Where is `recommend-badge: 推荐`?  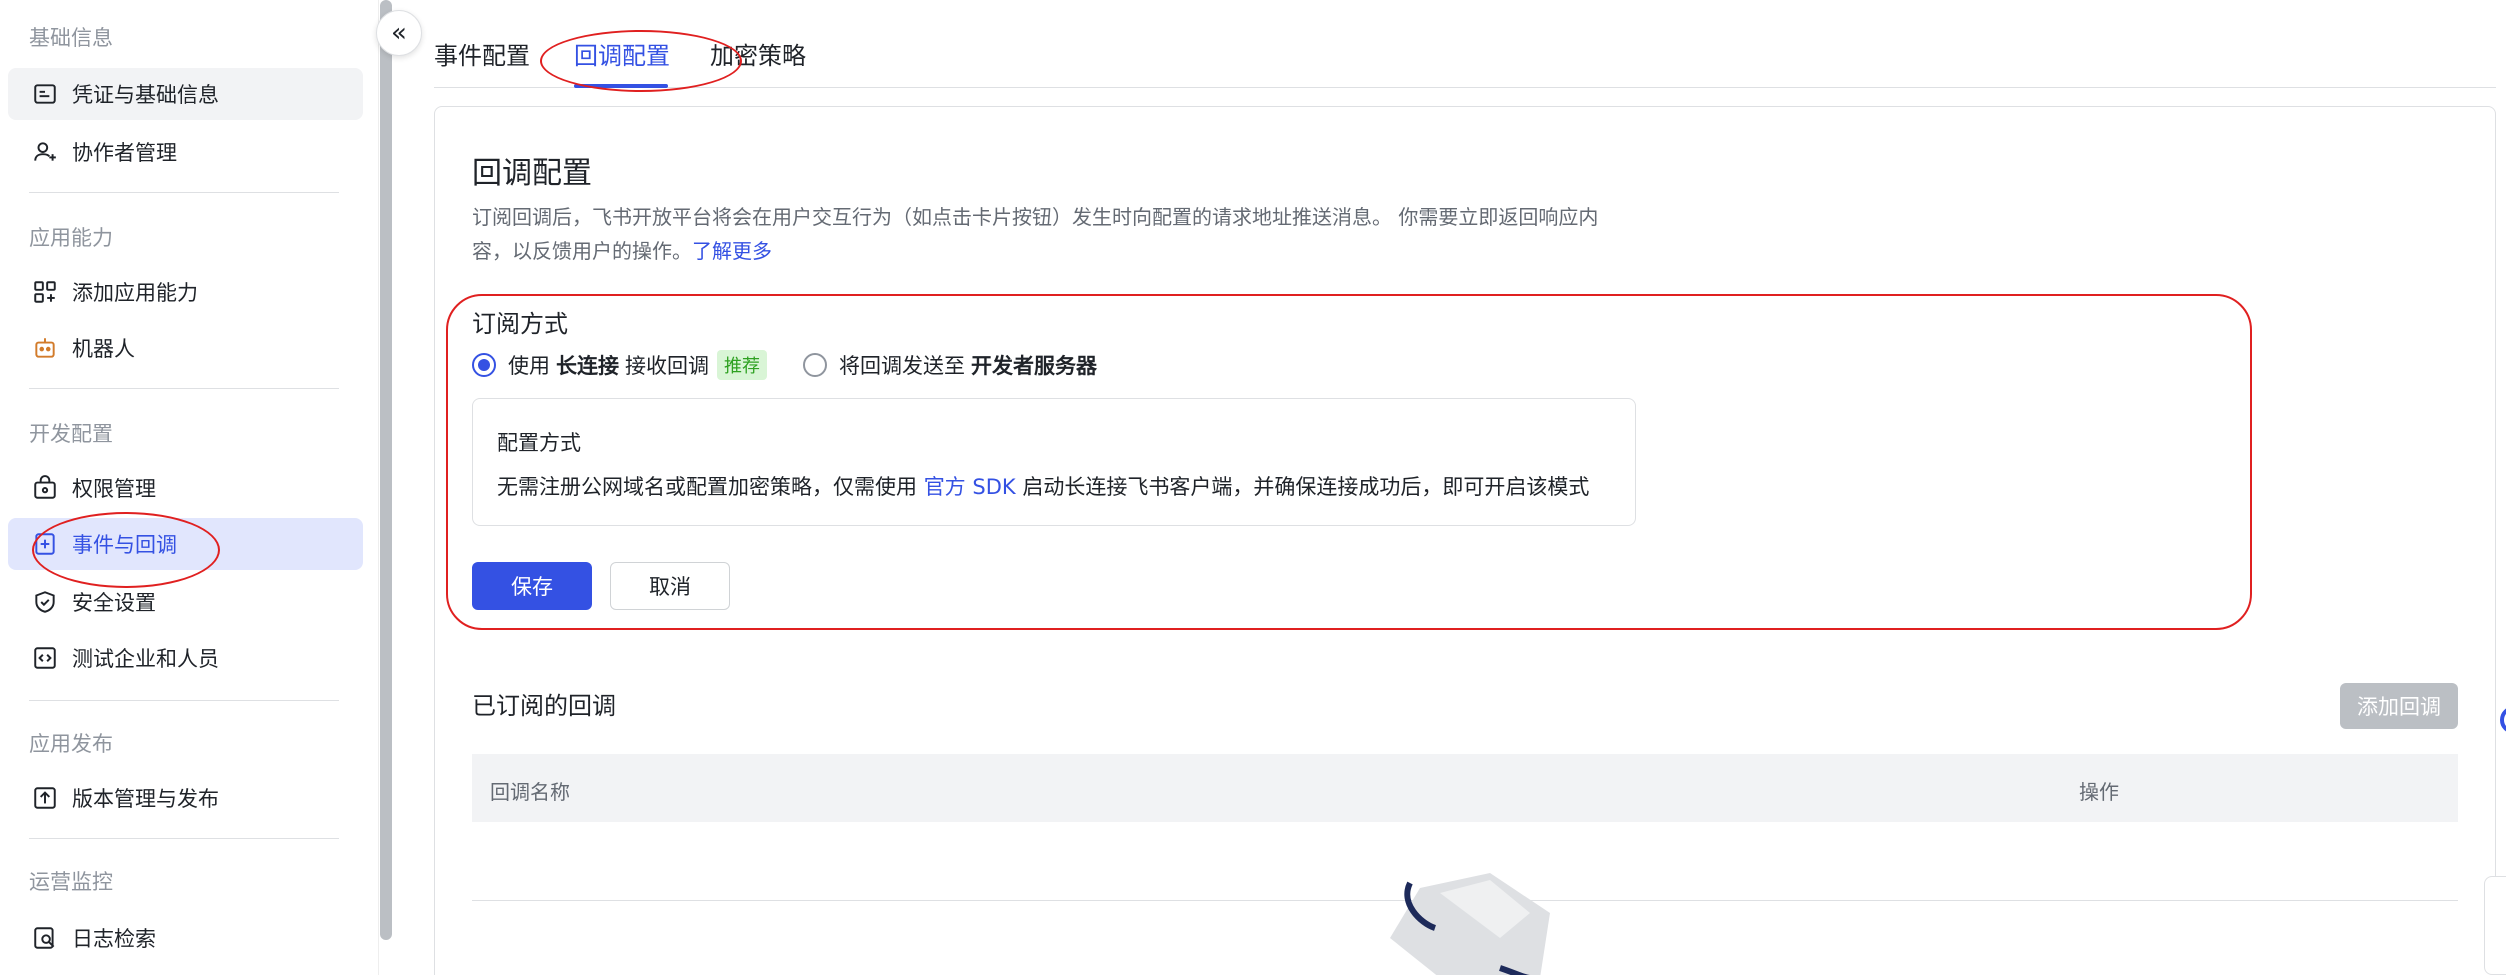
recommend-badge: 推荐 is located at coordinates (742, 365).